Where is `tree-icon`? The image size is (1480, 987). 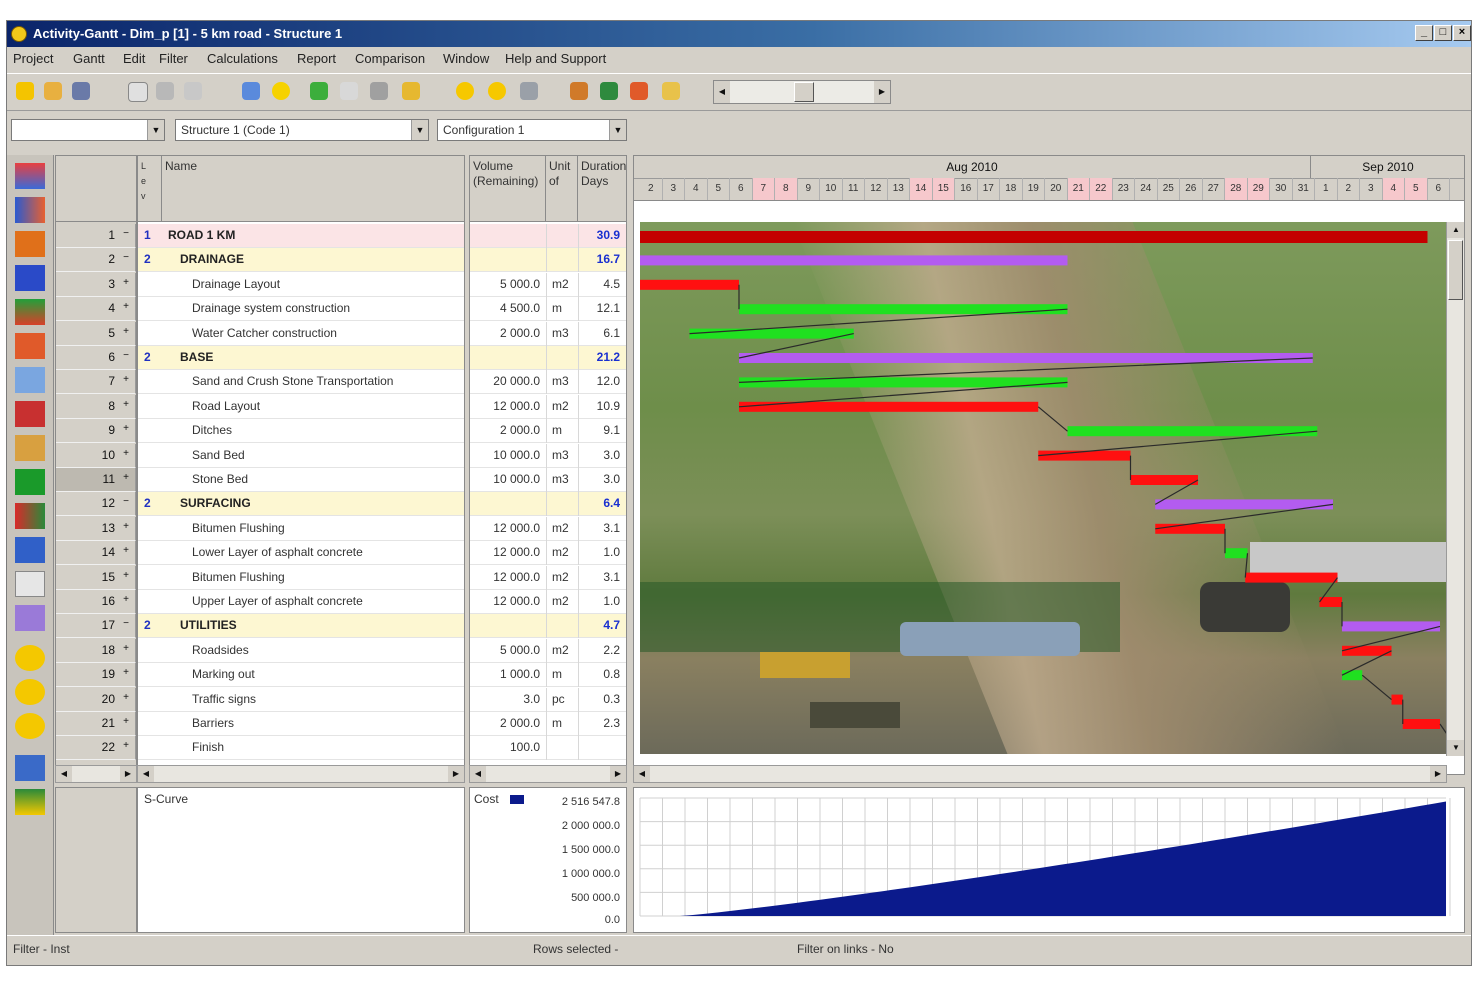
tree-icon is located at coordinates (30, 482).